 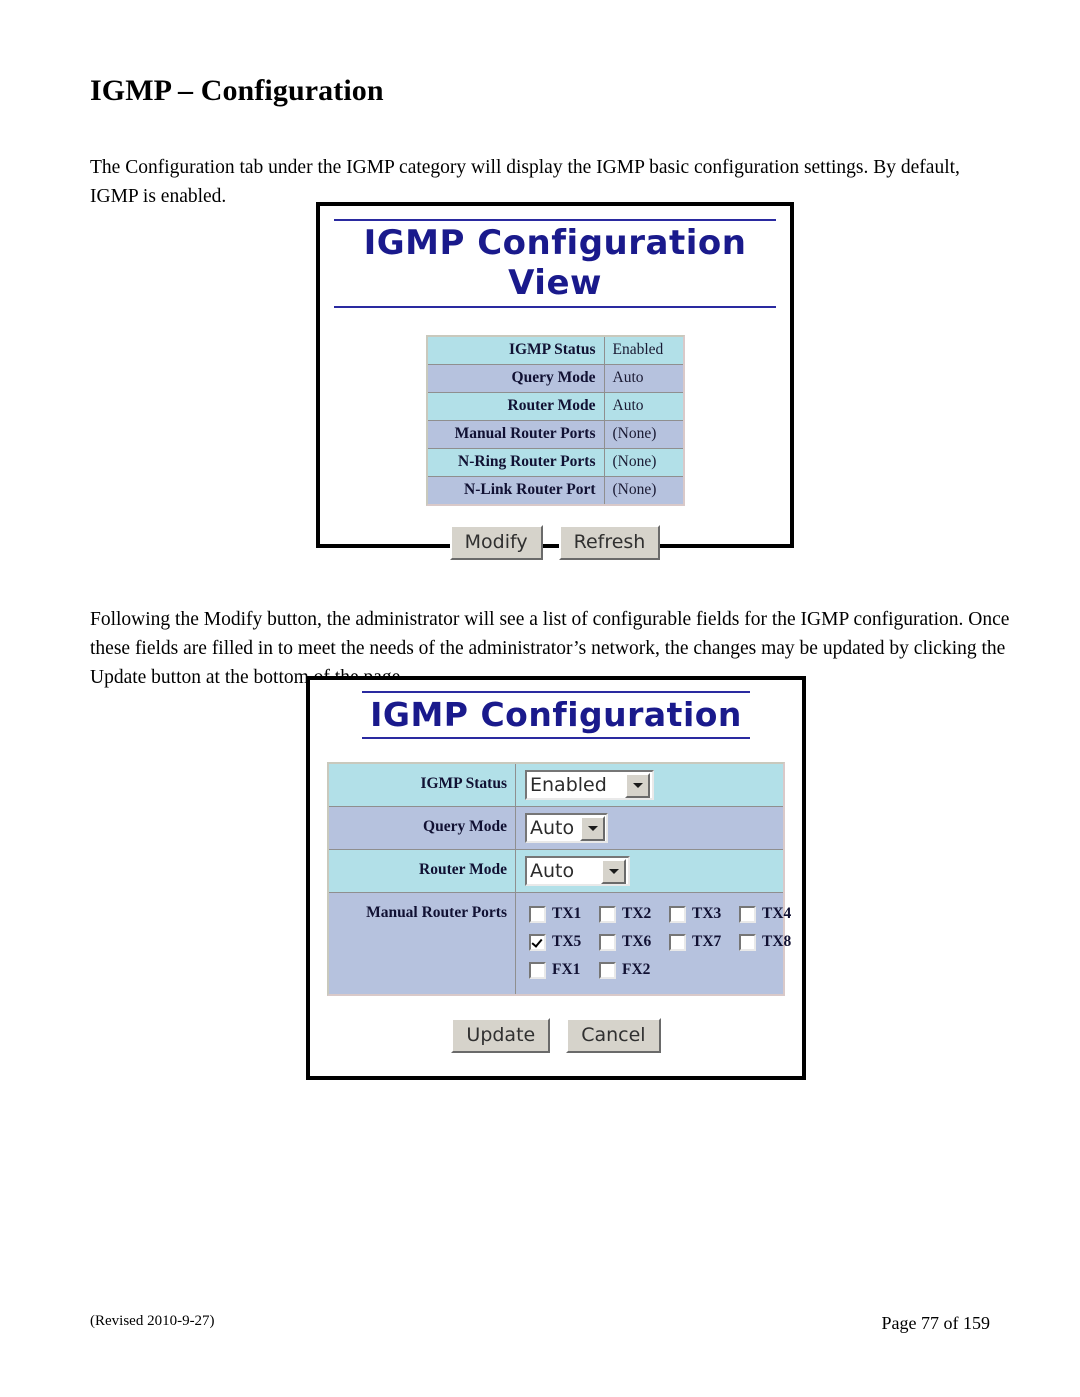 What do you see at coordinates (637, 941) in the screenshot?
I see `port-label: TX6` at bounding box center [637, 941].